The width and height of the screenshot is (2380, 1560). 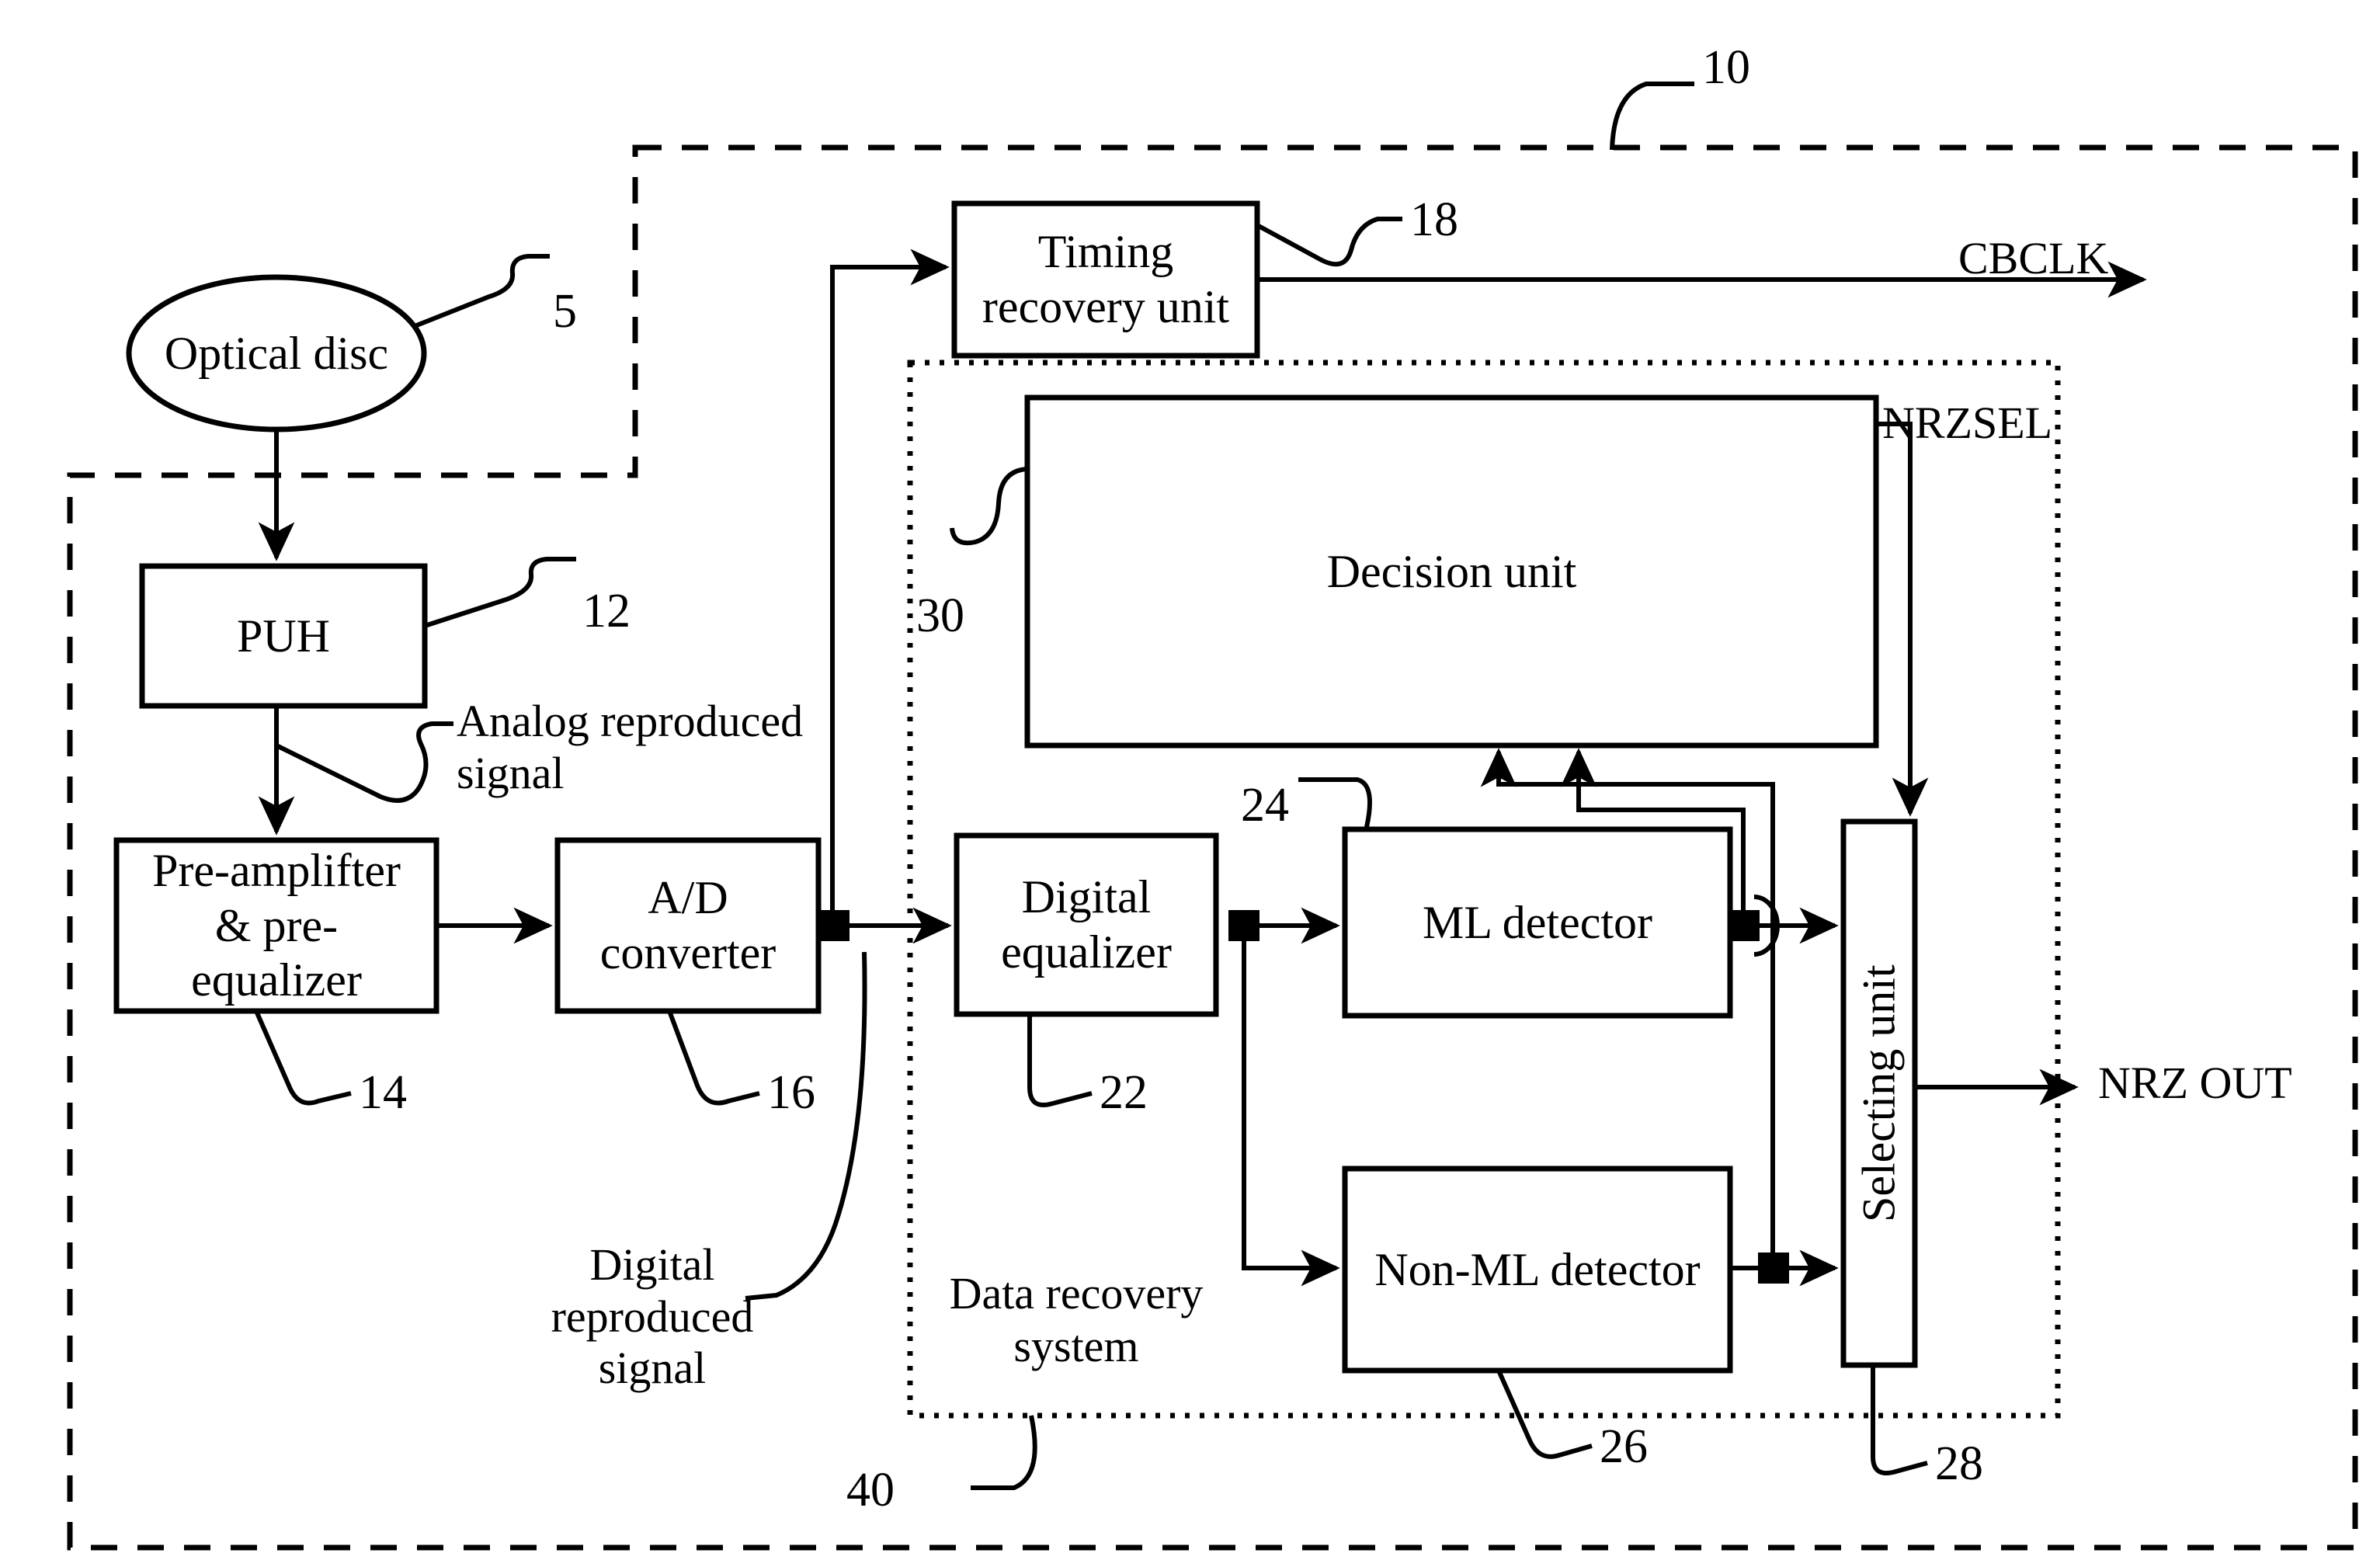 I want to click on decision-label: Decision unit, so click(x=1451, y=571).